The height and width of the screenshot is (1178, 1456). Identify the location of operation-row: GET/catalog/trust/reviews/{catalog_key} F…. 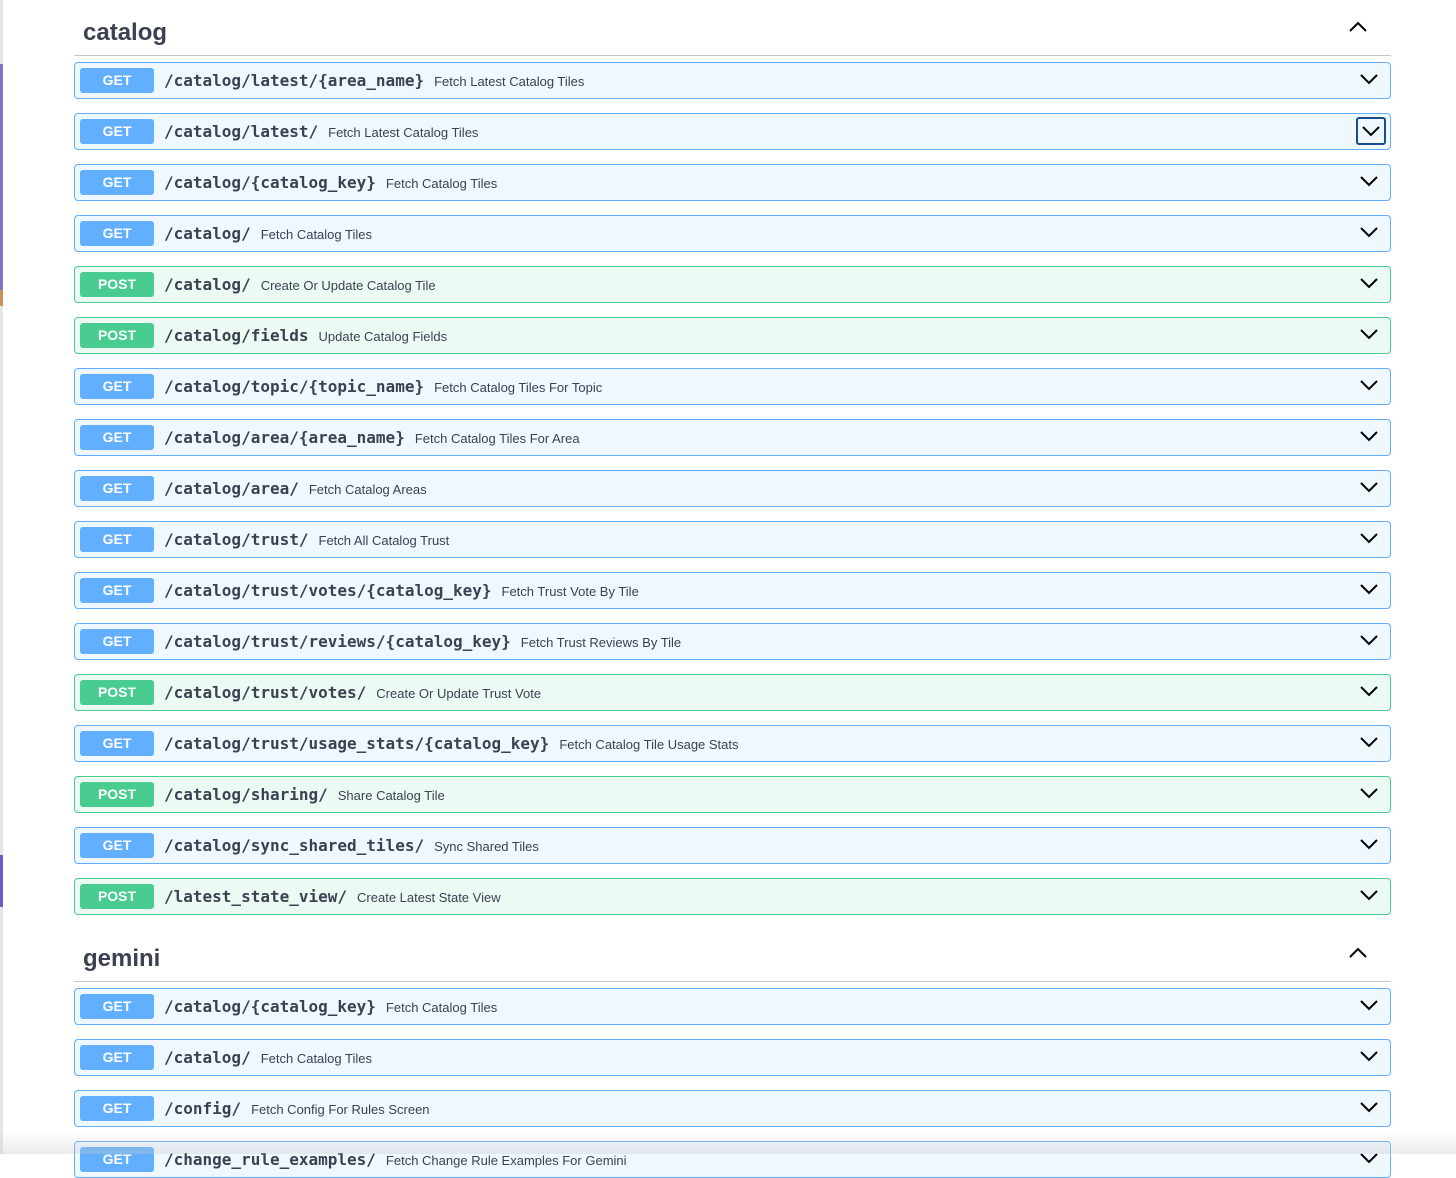
(732, 641).